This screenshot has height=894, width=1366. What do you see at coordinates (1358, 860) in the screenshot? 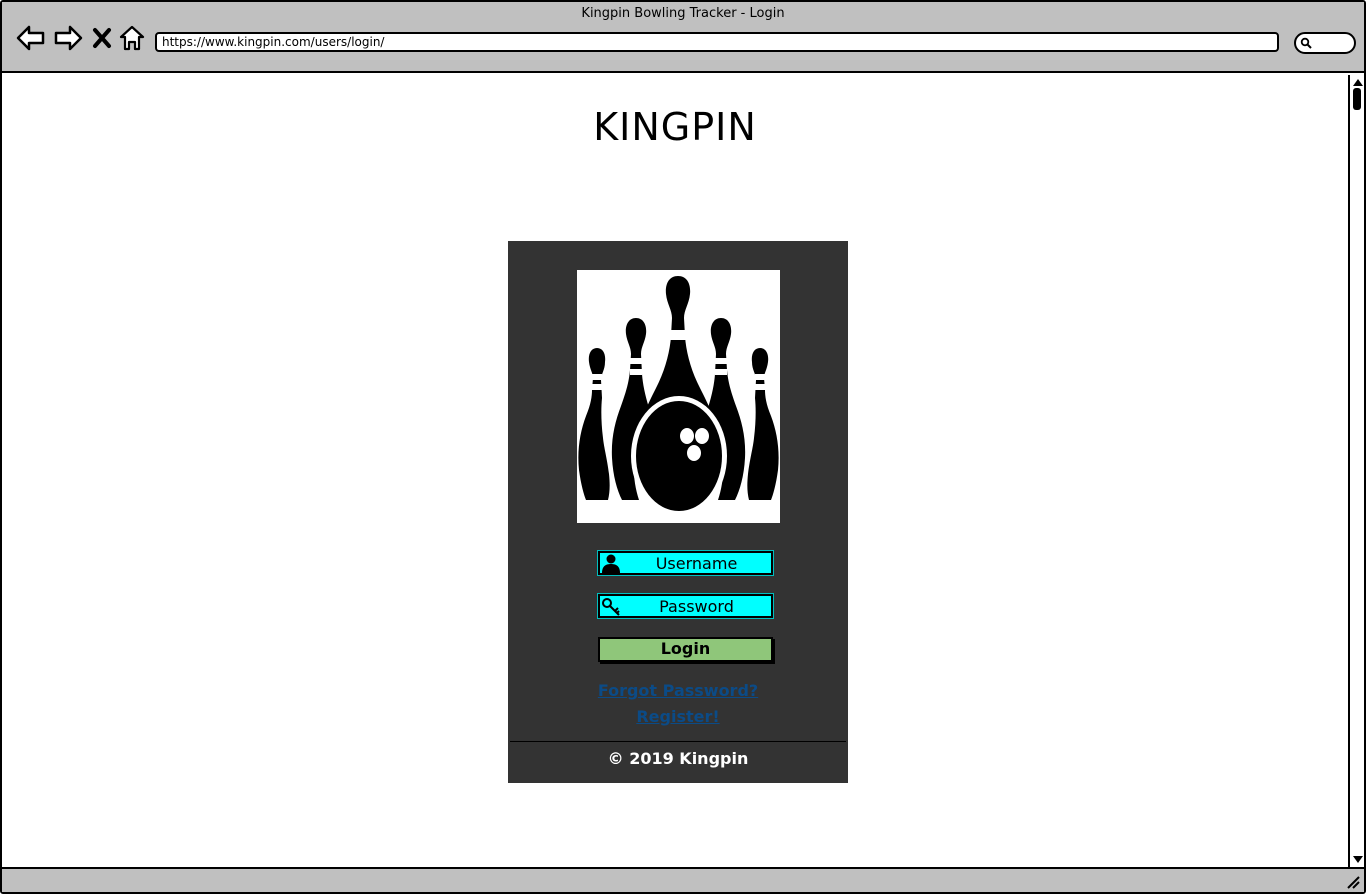
I see `scroll-down-icon` at bounding box center [1358, 860].